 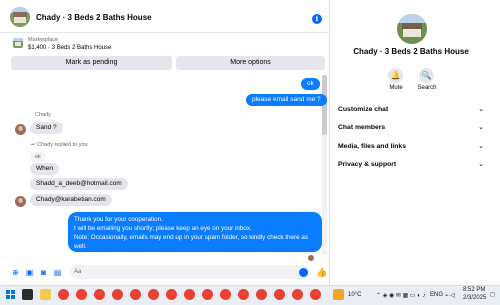 I want to click on mute-button: 🔔, so click(x=395, y=75).